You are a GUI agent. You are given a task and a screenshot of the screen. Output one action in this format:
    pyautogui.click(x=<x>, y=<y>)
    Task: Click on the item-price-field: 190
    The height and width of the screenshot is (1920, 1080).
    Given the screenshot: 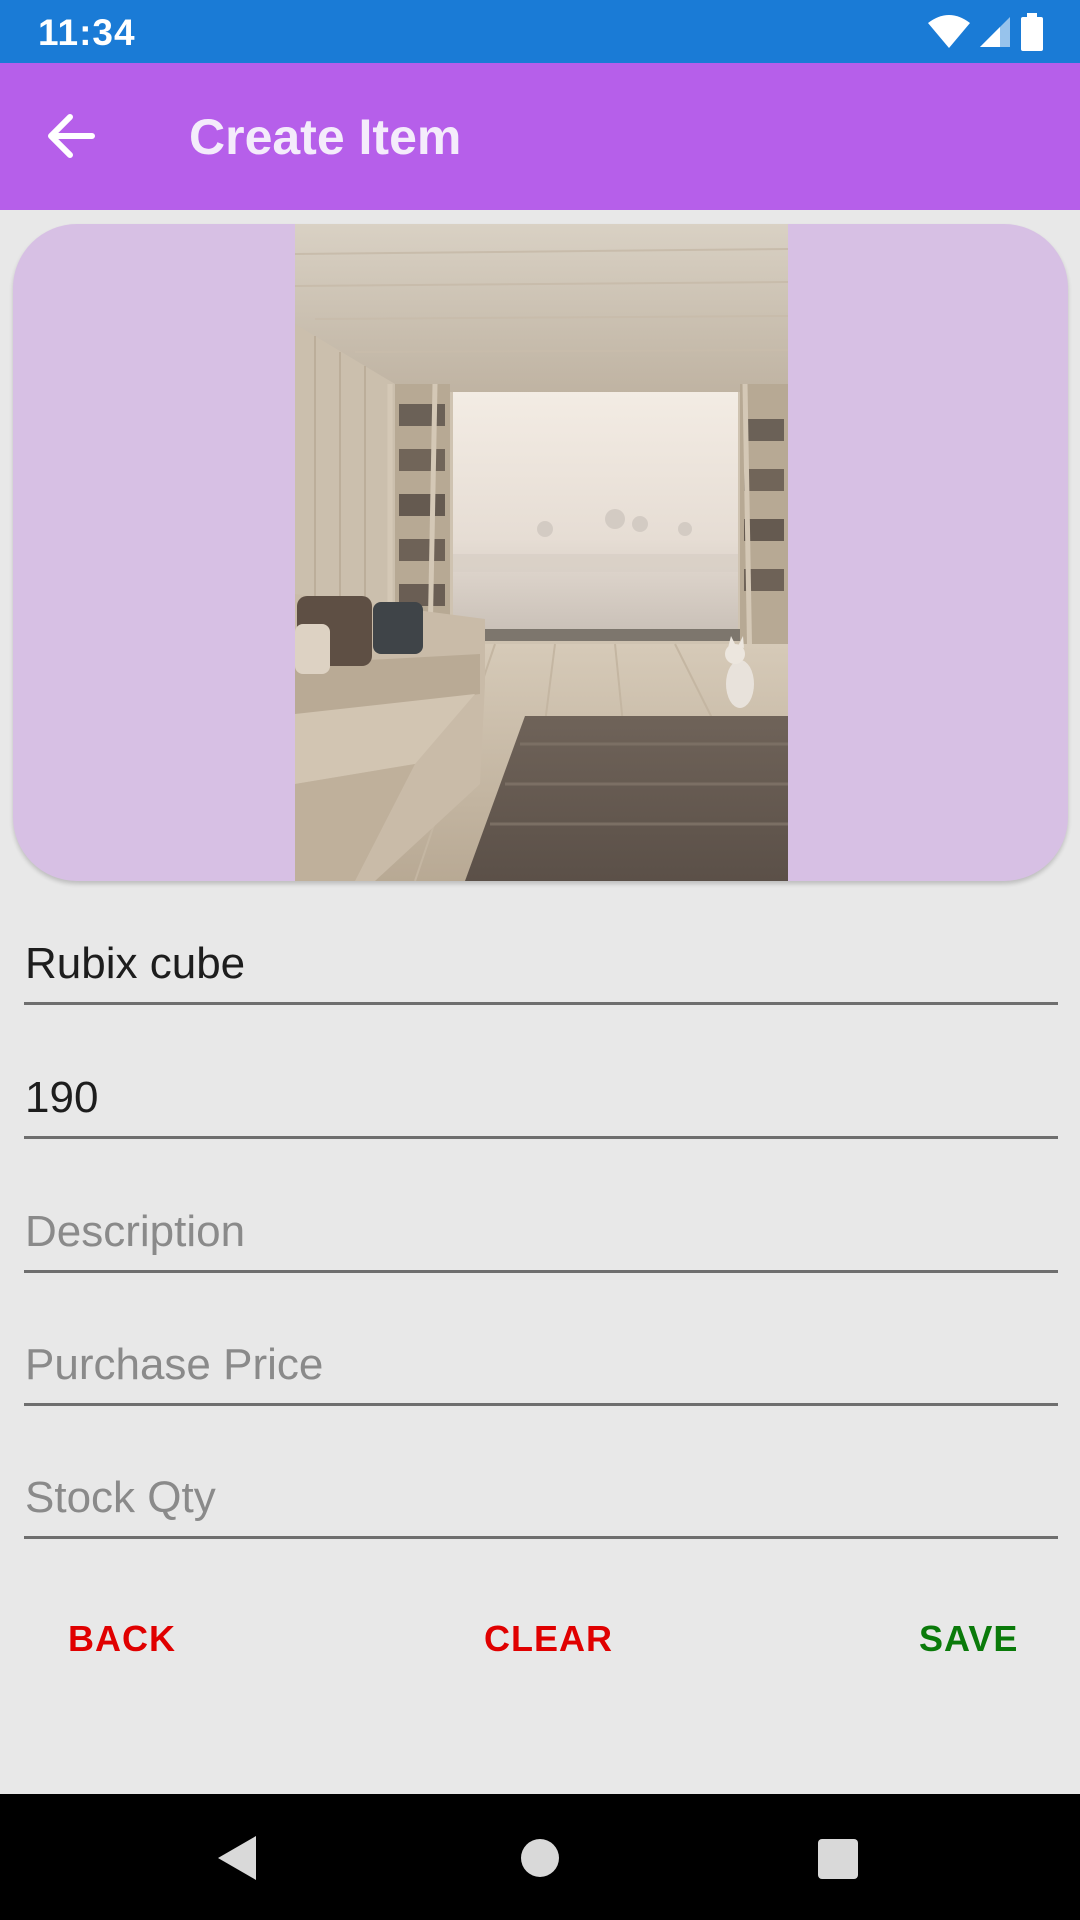 What is the action you would take?
    pyautogui.click(x=541, y=1099)
    